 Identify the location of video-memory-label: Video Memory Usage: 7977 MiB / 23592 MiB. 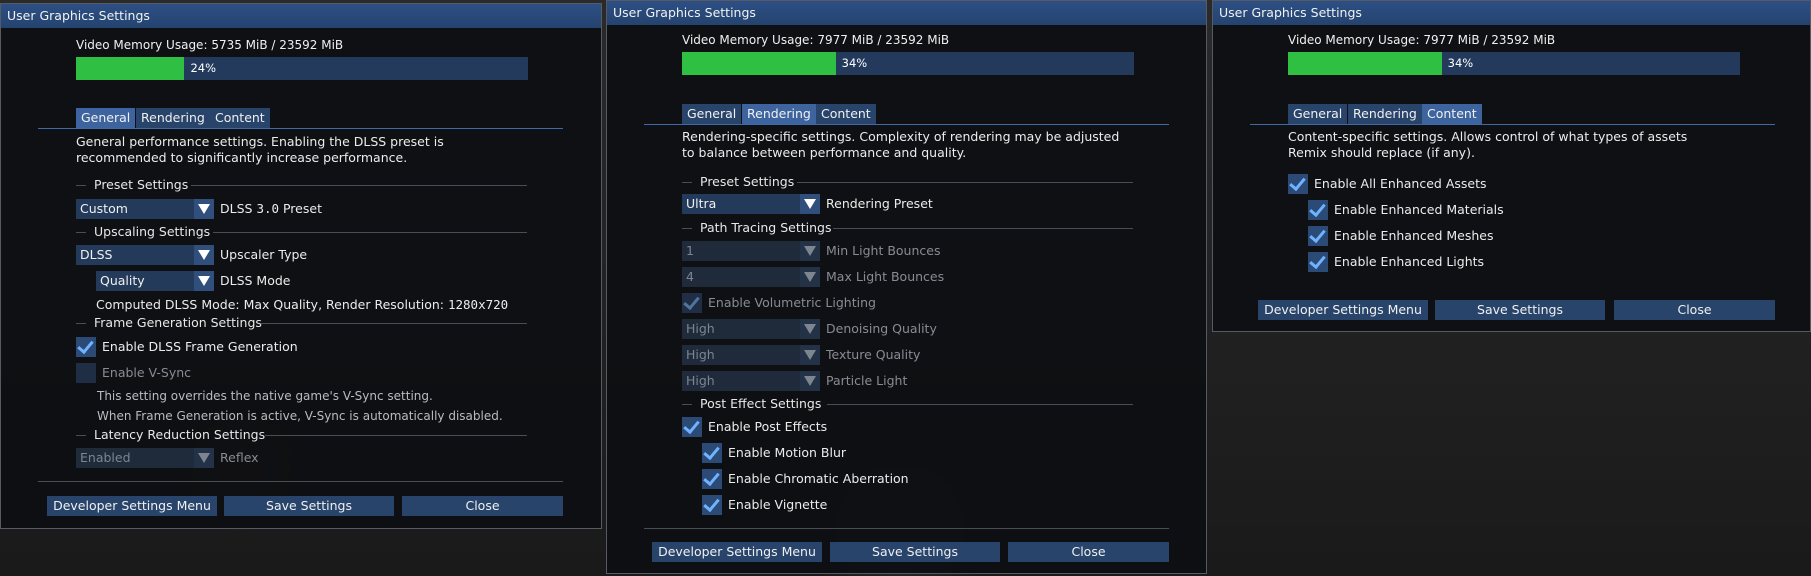
(1422, 40).